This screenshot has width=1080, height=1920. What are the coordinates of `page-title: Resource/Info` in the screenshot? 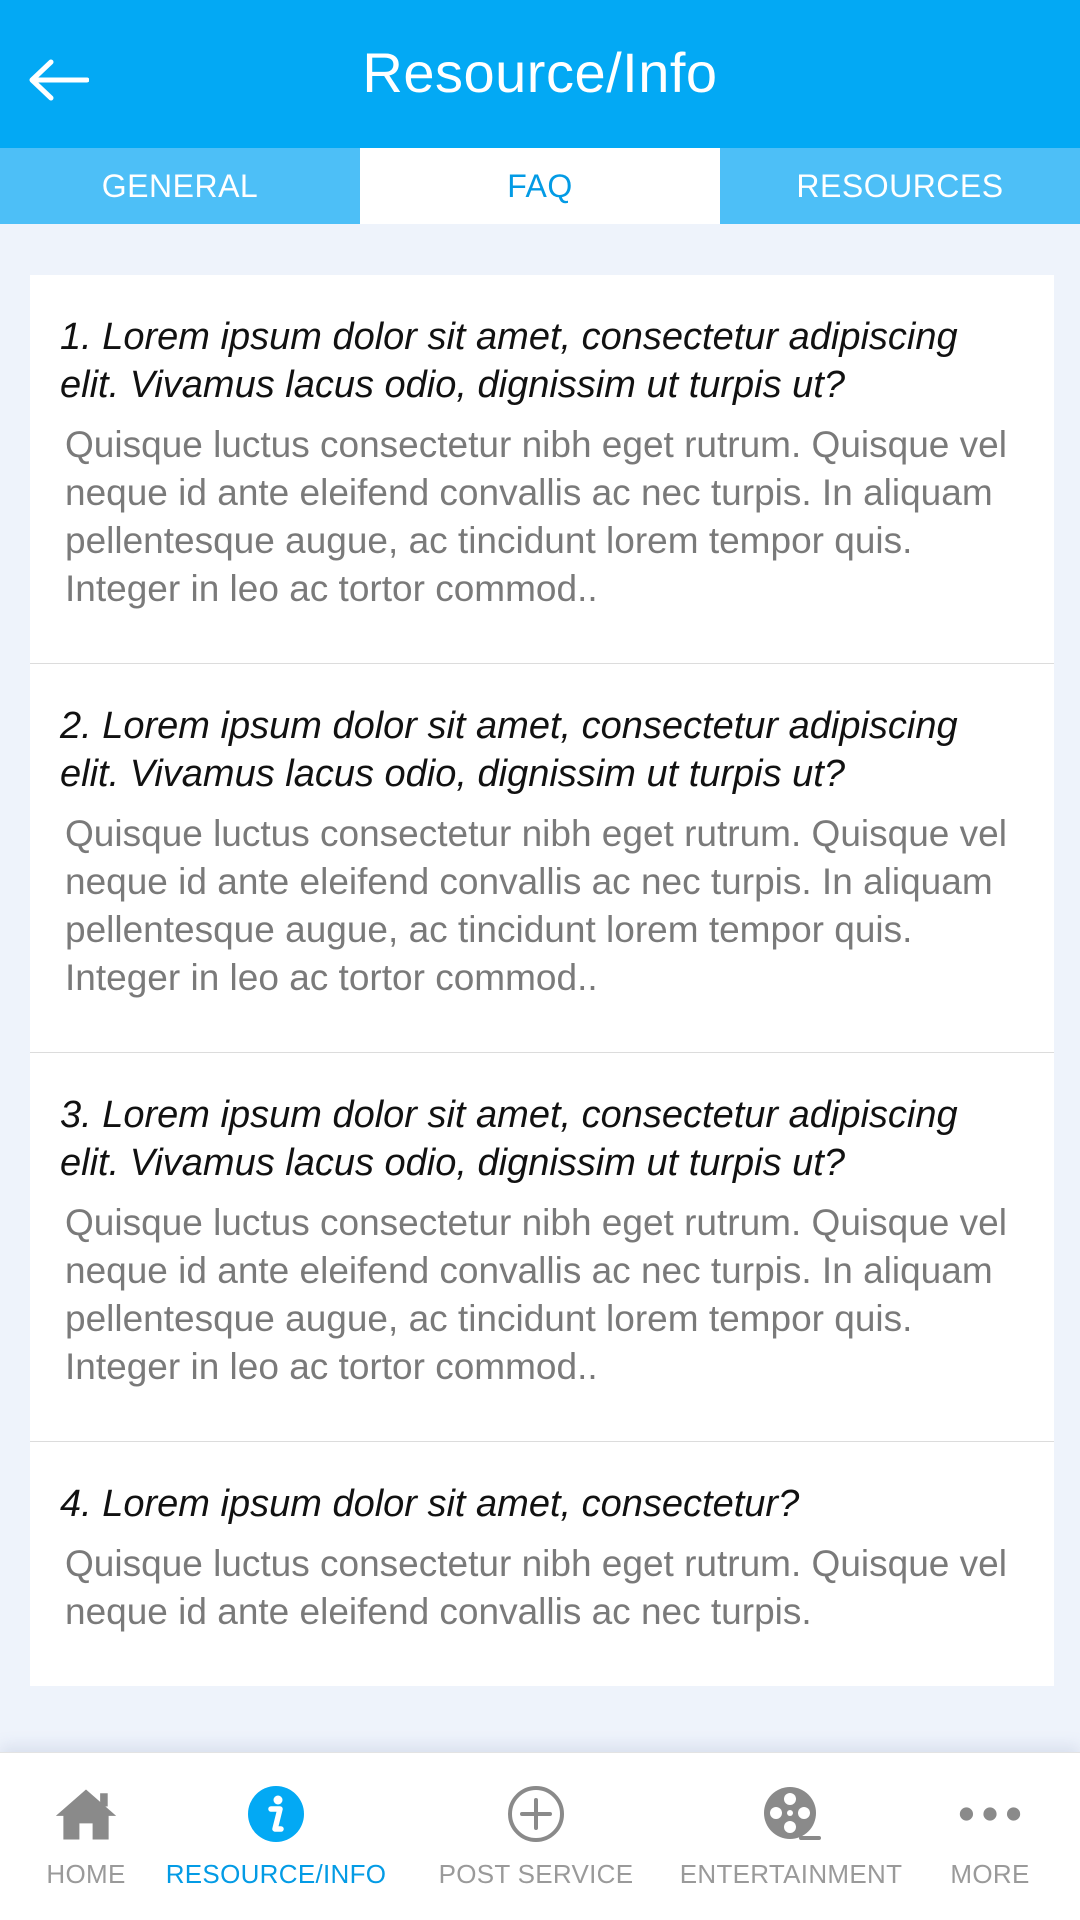 It's located at (540, 72).